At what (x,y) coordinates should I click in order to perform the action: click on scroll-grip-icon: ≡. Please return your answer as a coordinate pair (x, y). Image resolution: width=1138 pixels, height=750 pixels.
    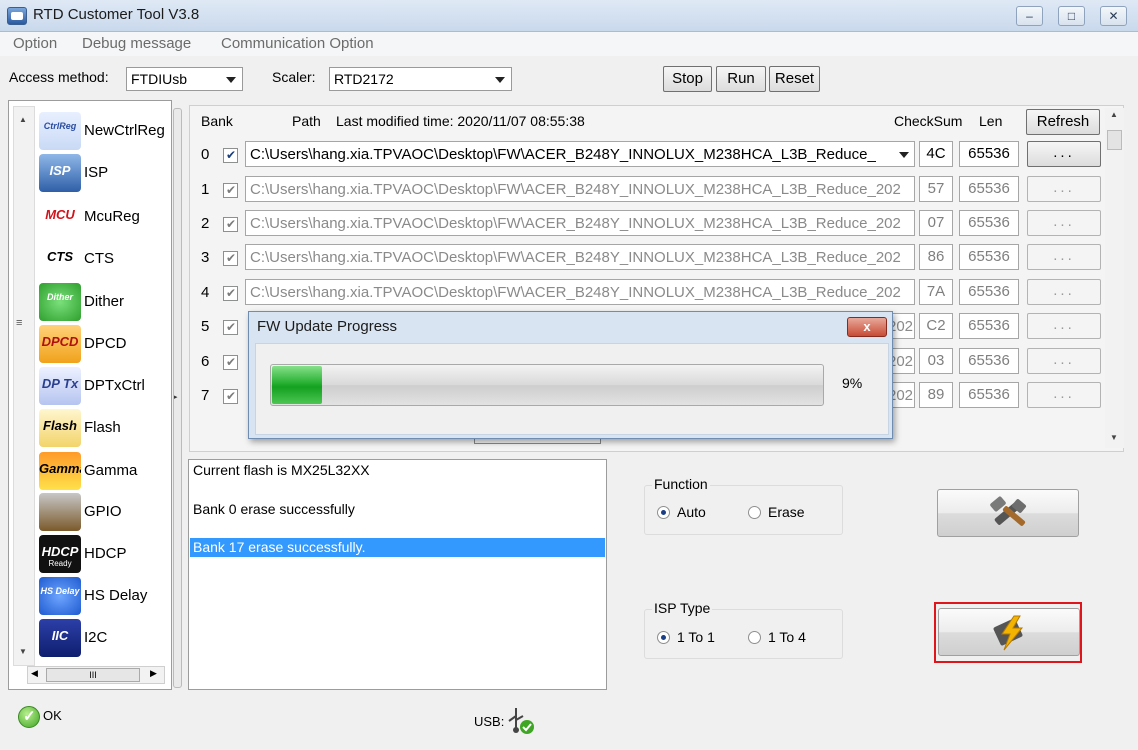
    Looking at the image, I should click on (19, 323).